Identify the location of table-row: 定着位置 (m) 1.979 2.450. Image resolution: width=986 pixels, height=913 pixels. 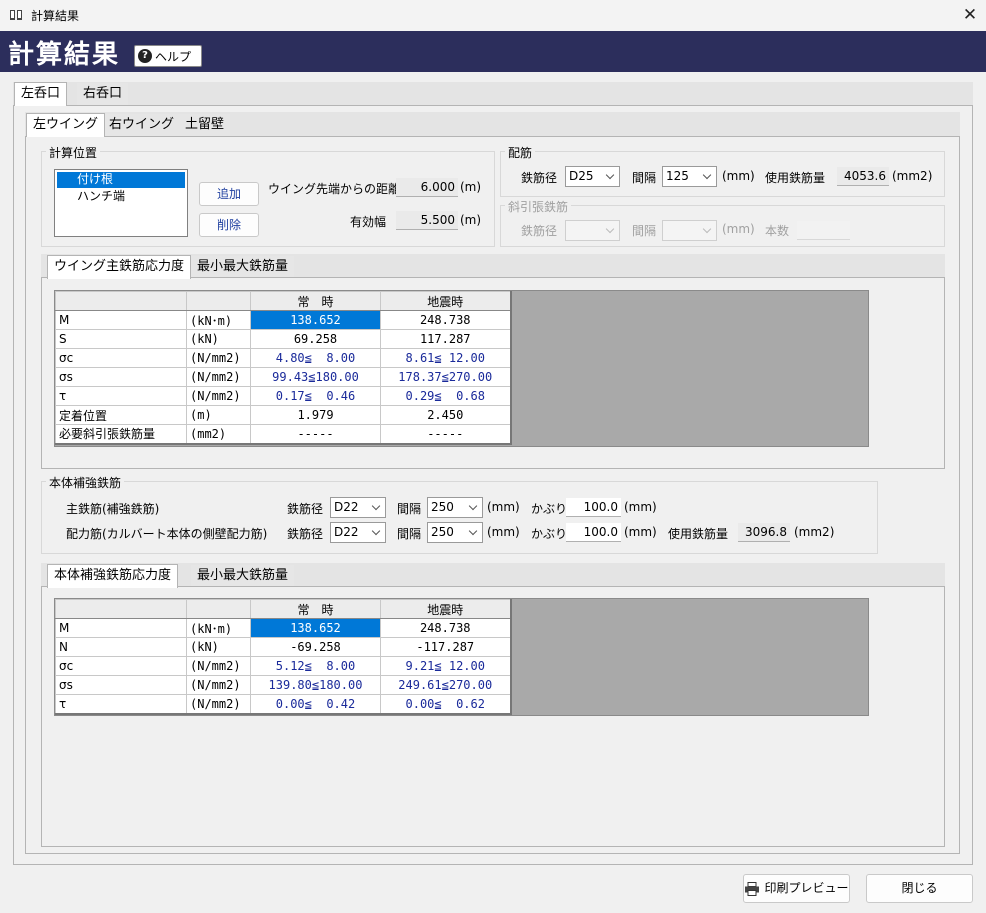
(283, 415).